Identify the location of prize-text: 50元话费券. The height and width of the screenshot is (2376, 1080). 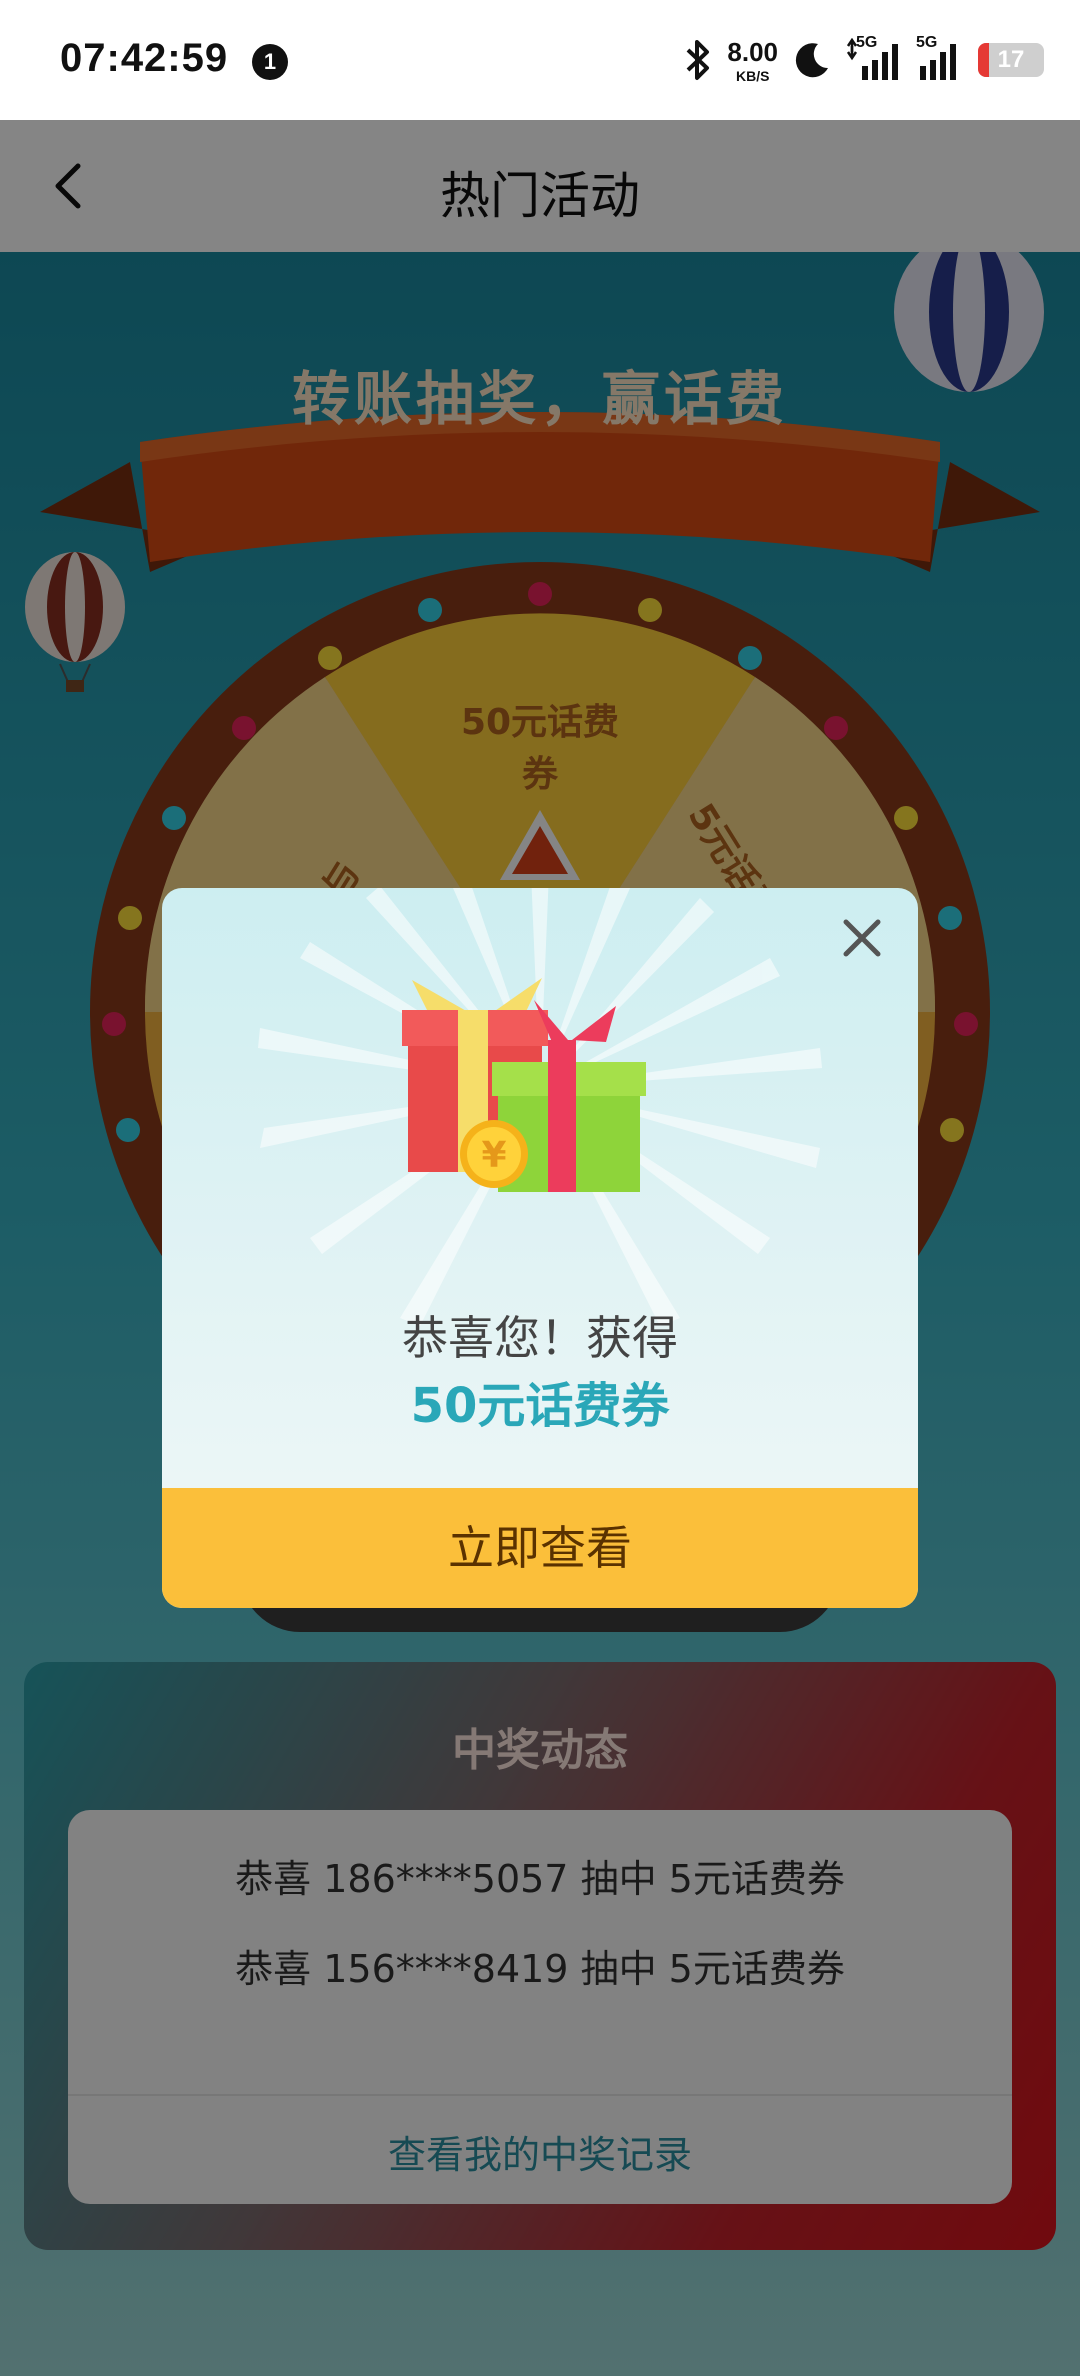
(540, 1406).